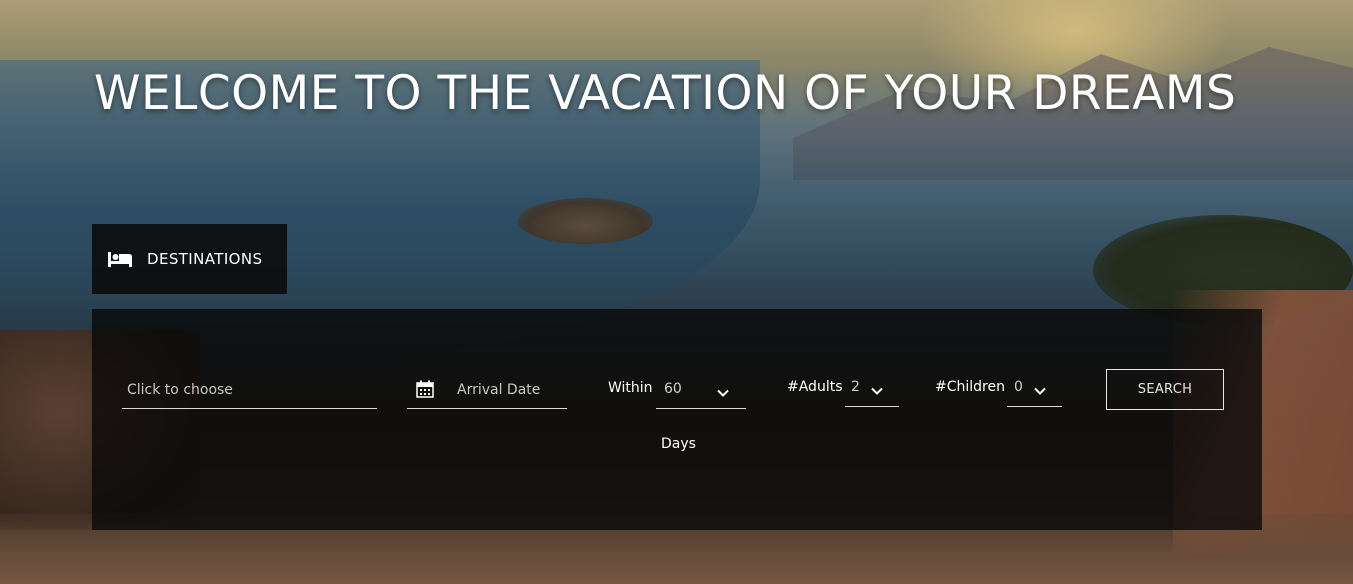 This screenshot has width=1353, height=584. I want to click on adults-select-value: 2, so click(855, 387).